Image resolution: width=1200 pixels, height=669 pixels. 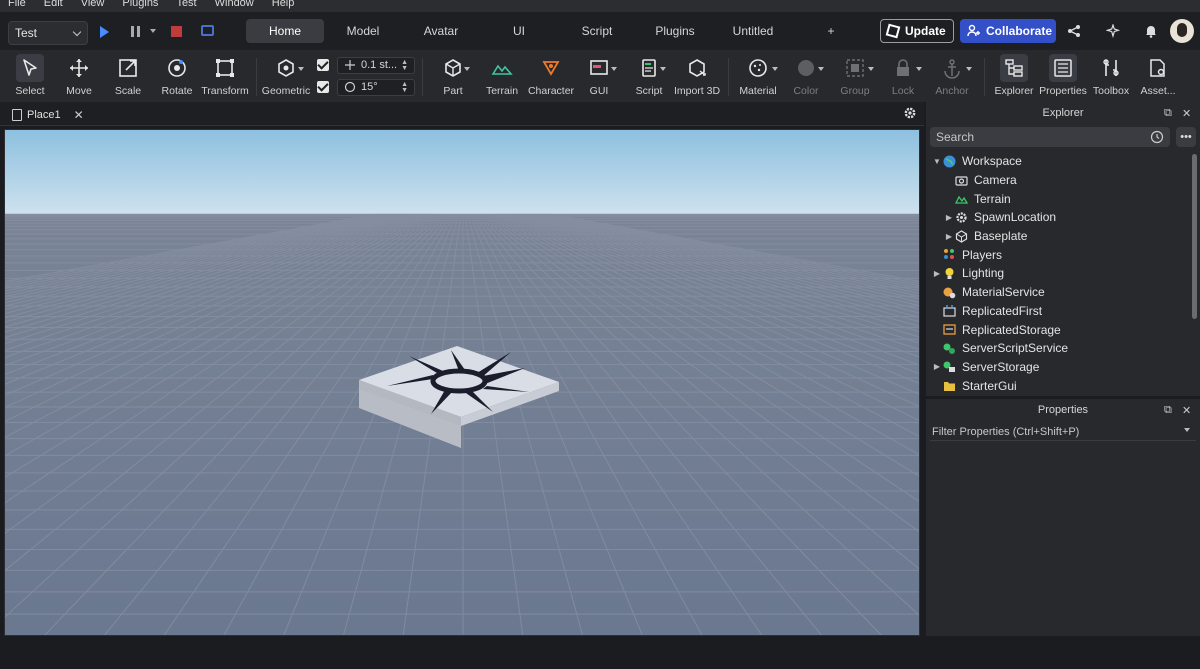 What do you see at coordinates (234, 4) in the screenshot?
I see `menu-window: Window` at bounding box center [234, 4].